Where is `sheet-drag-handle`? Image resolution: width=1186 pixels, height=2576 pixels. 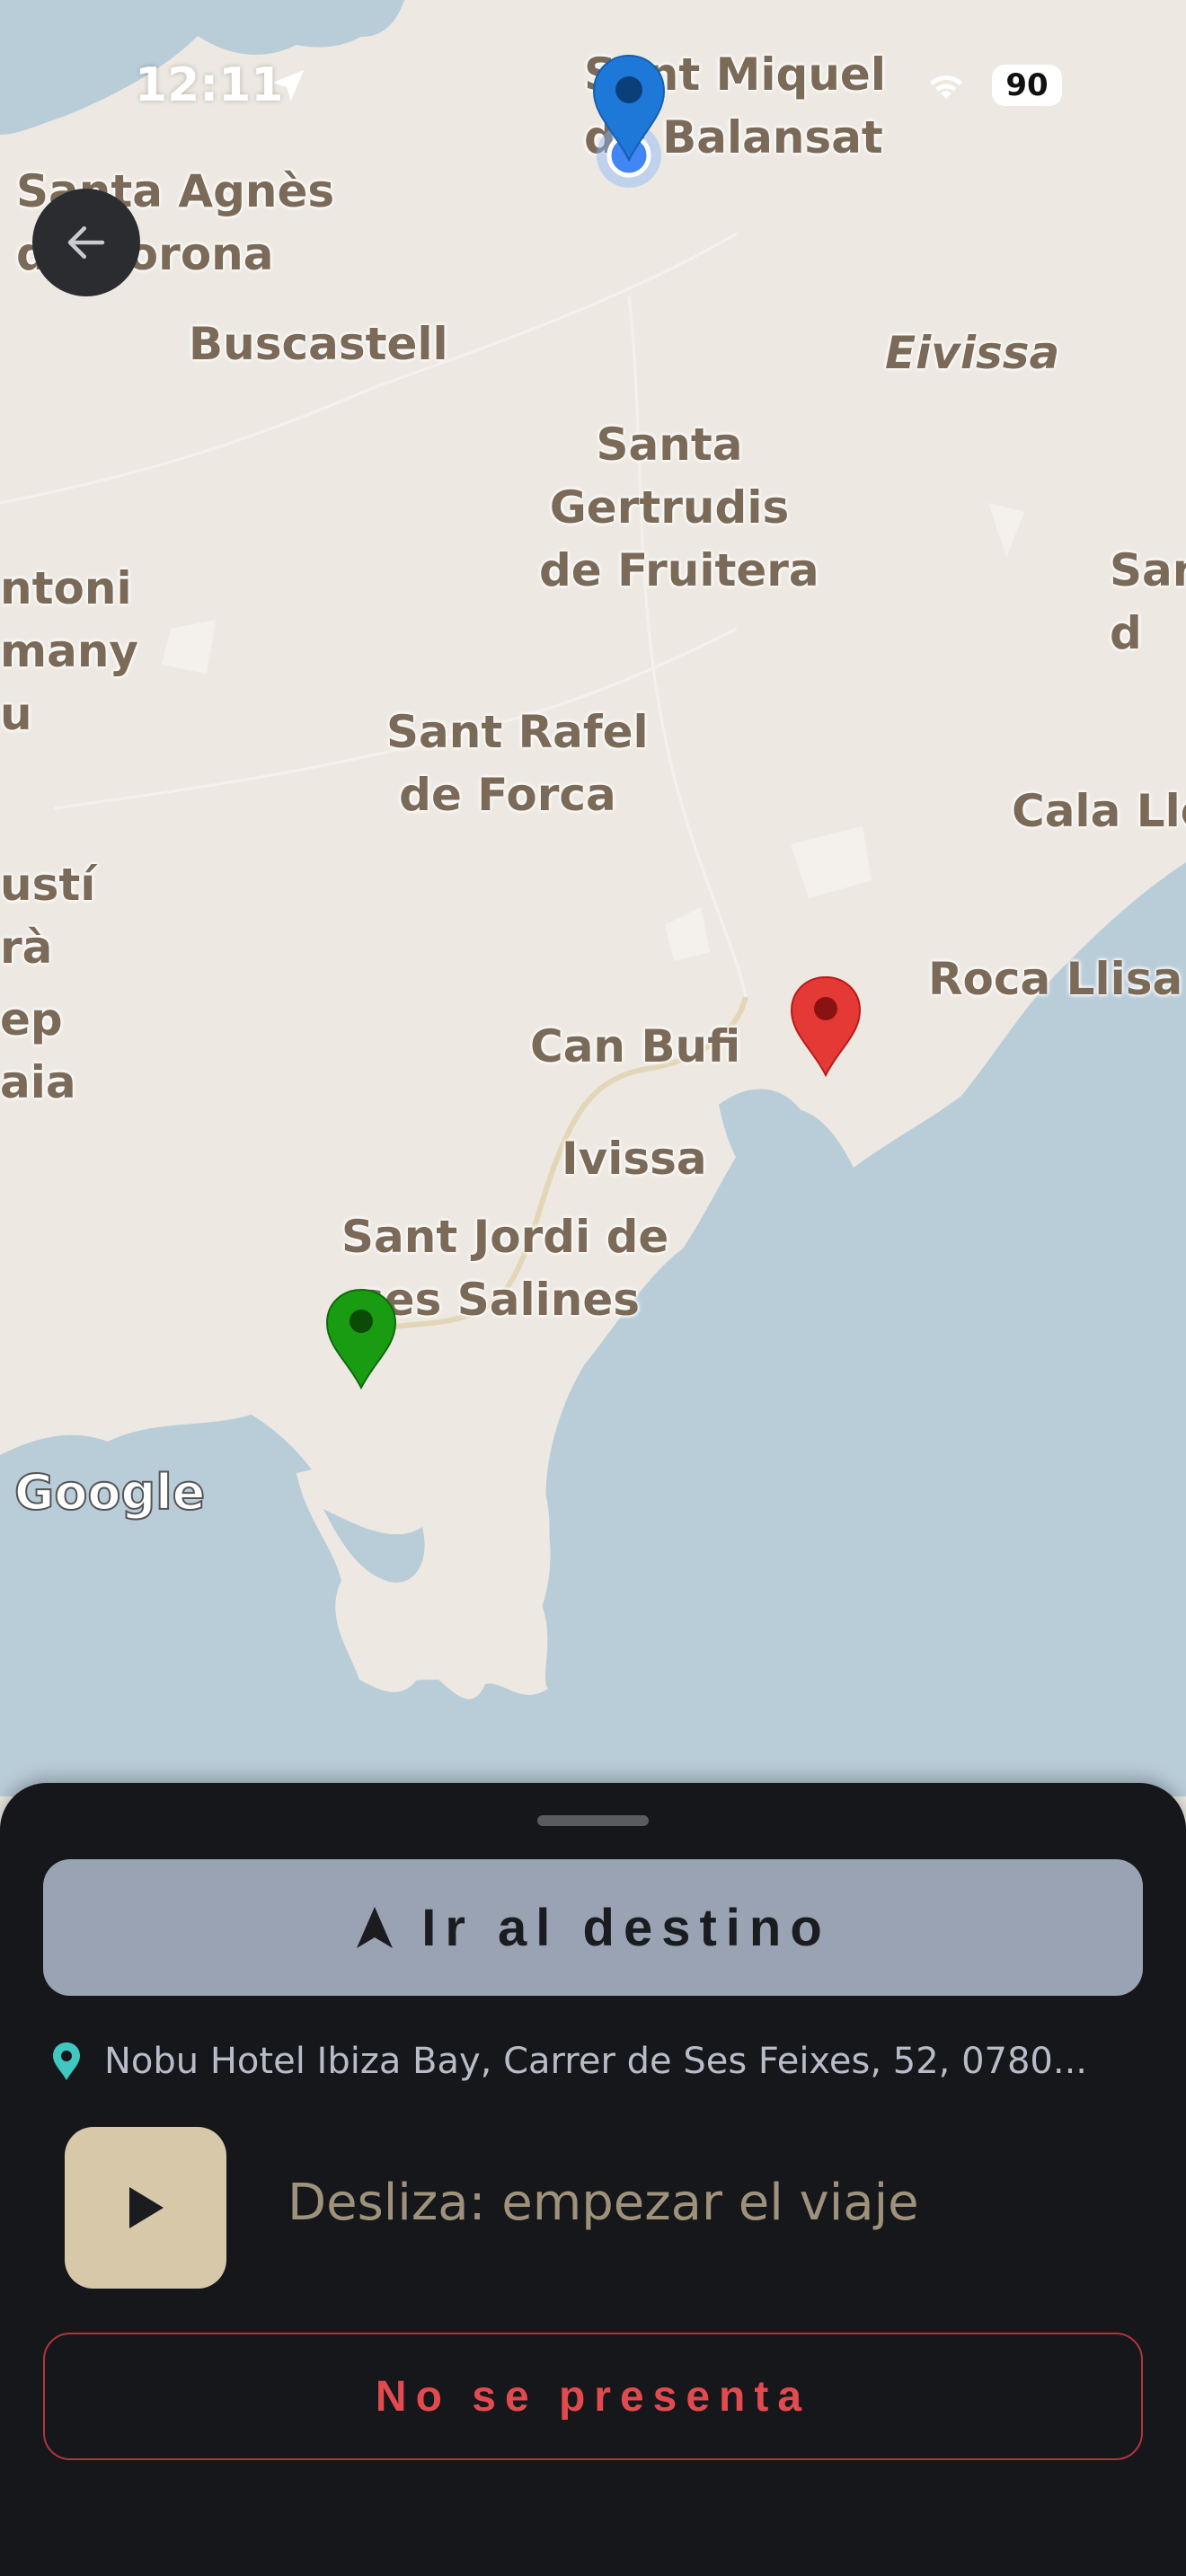 sheet-drag-handle is located at coordinates (593, 1820).